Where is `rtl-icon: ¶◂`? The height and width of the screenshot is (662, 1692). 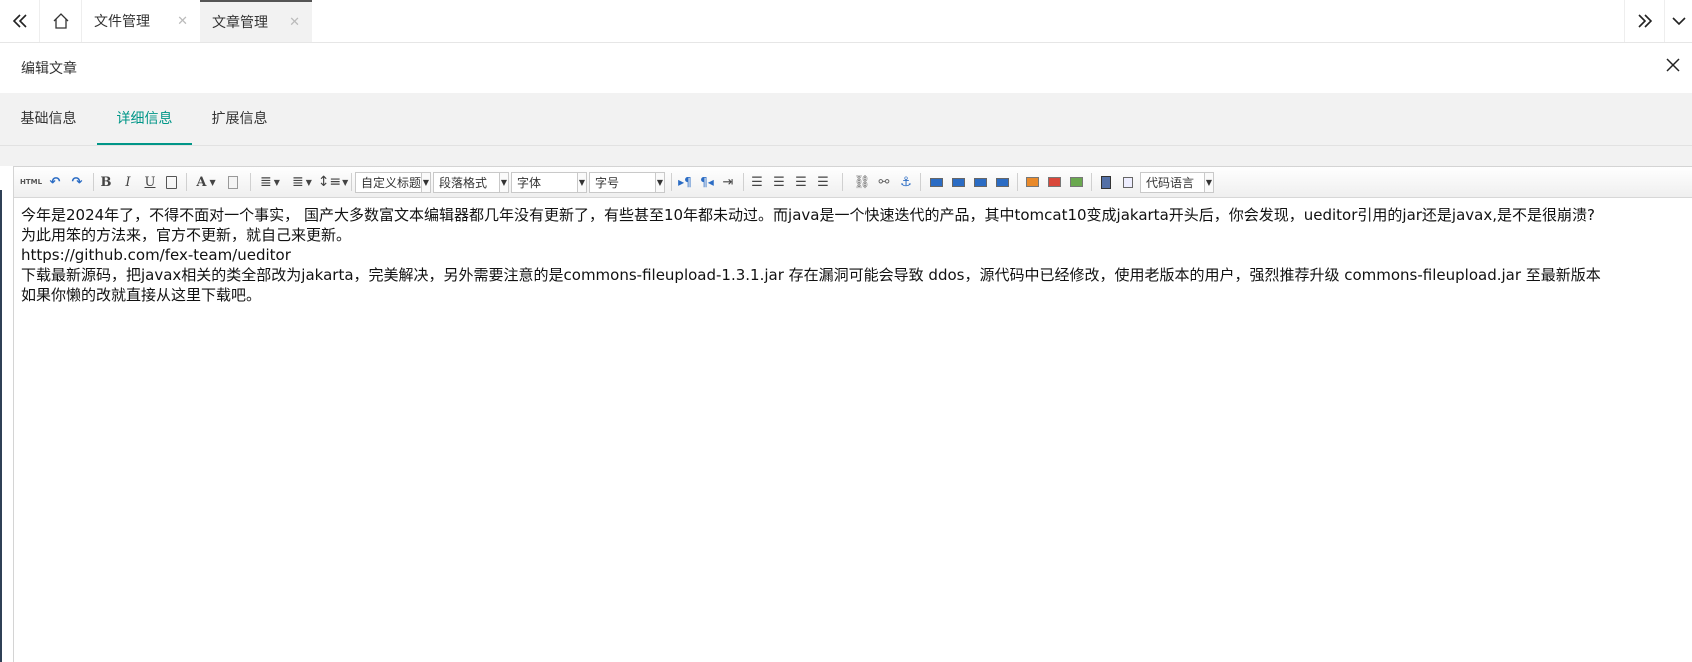 rtl-icon: ¶◂ is located at coordinates (707, 182).